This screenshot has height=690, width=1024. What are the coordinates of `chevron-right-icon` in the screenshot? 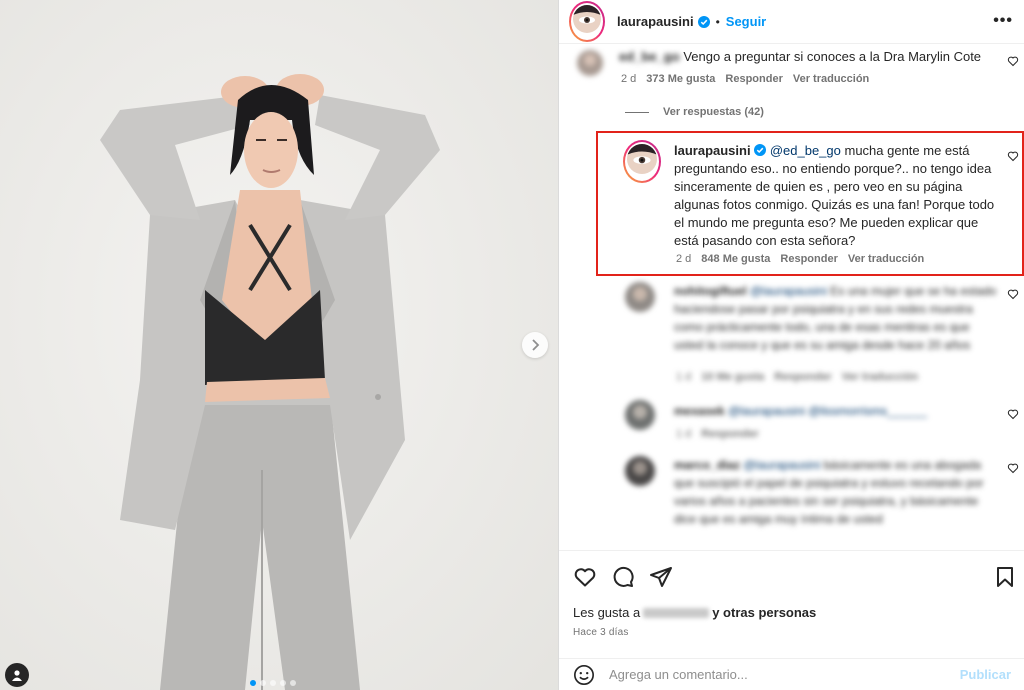 It's located at (536, 345).